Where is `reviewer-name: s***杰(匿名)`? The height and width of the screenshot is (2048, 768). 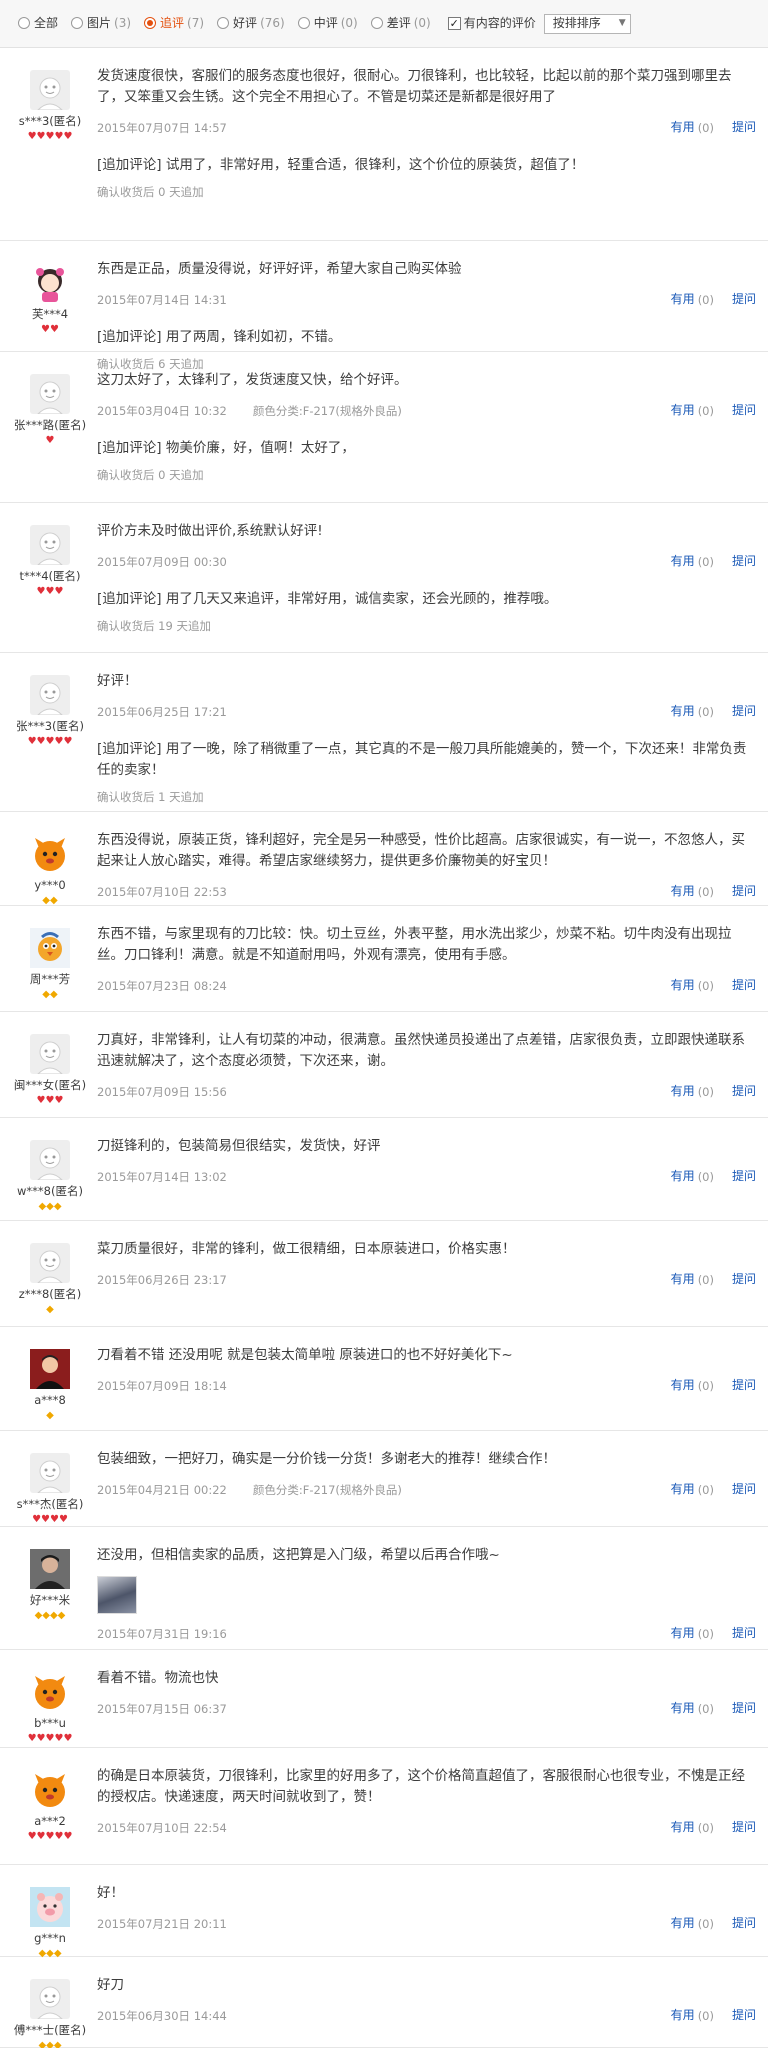 reviewer-name: s***杰(匿名) is located at coordinates (50, 1504).